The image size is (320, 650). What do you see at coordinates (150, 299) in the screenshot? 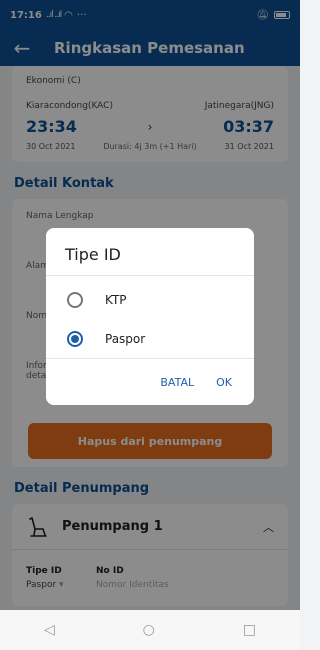
I see `option-ktp: KTP` at bounding box center [150, 299].